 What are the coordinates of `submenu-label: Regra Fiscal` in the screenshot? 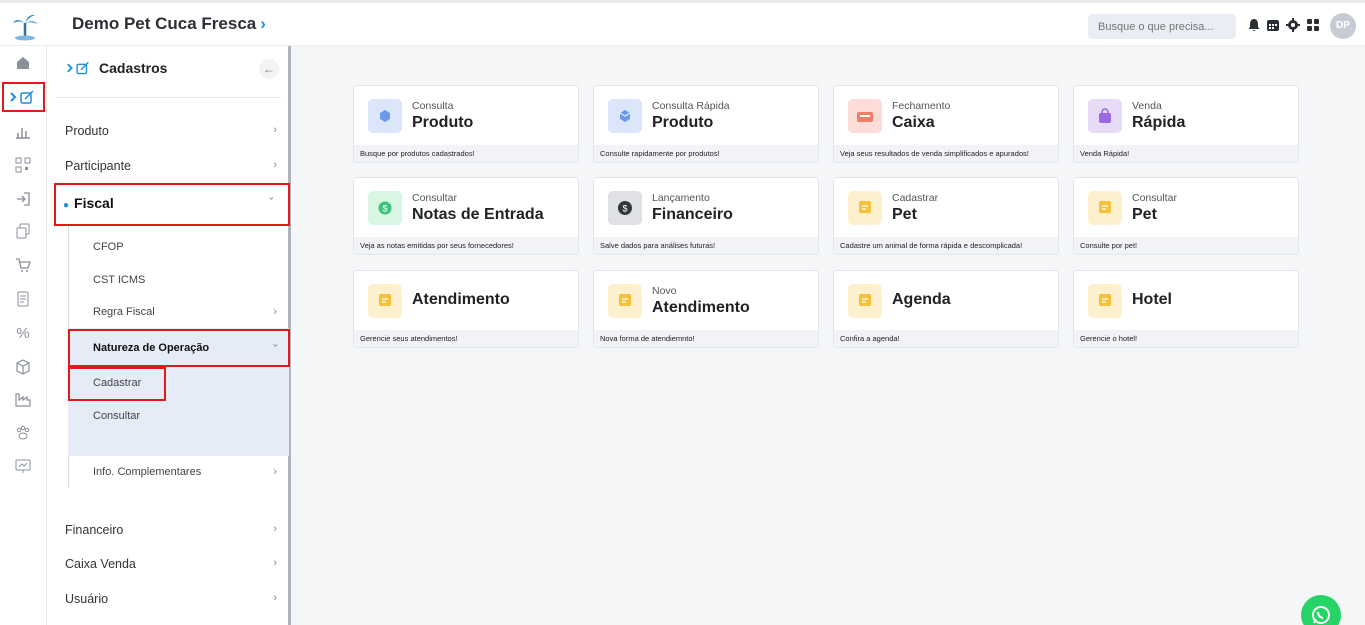 It's located at (124, 312).